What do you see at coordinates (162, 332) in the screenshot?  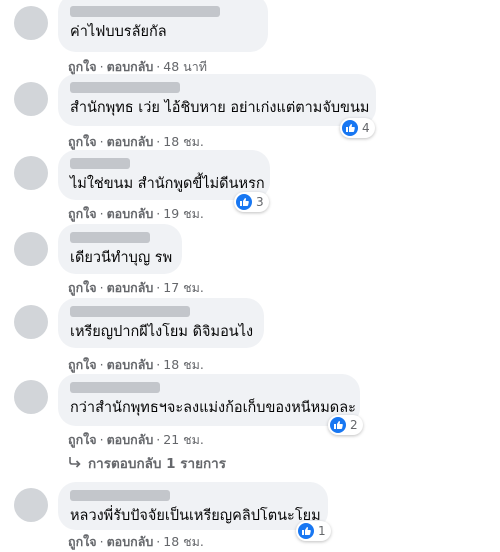 I see `comment-text: เหรียญปากผีไงโยม ดิจิมอนไง` at bounding box center [162, 332].